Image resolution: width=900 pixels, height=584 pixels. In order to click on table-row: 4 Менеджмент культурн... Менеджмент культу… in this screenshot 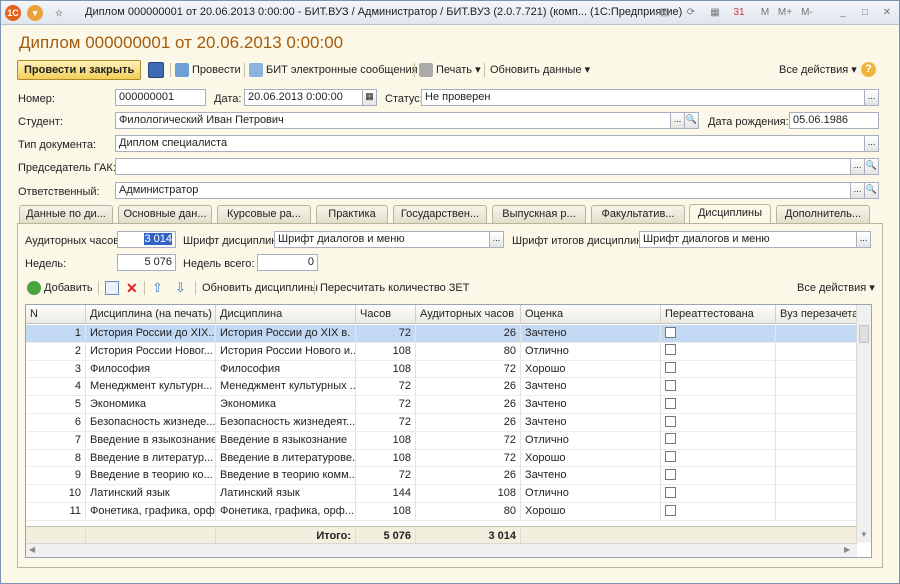, I will do `click(441, 387)`.